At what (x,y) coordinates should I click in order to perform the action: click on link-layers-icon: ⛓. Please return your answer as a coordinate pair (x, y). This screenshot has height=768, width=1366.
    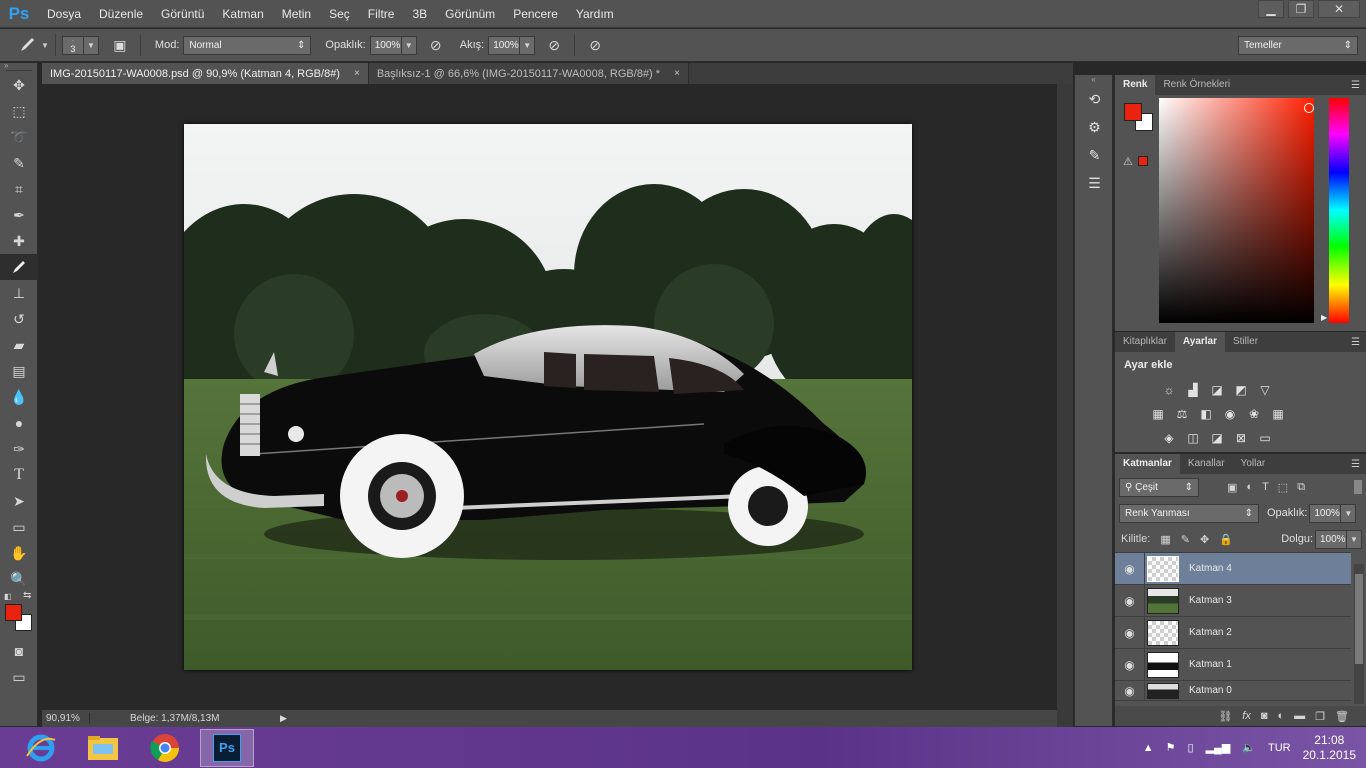
    Looking at the image, I should click on (1225, 716).